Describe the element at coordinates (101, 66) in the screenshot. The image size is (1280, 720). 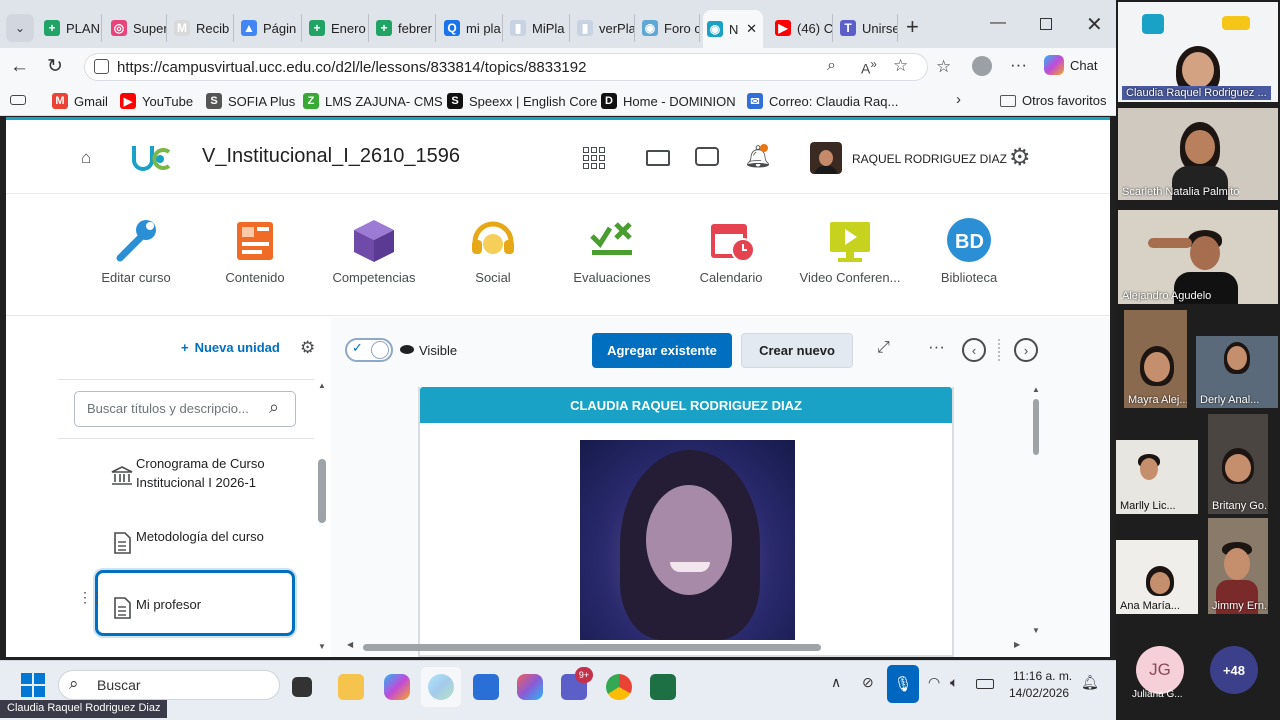
I see `site-info-icon` at that location.